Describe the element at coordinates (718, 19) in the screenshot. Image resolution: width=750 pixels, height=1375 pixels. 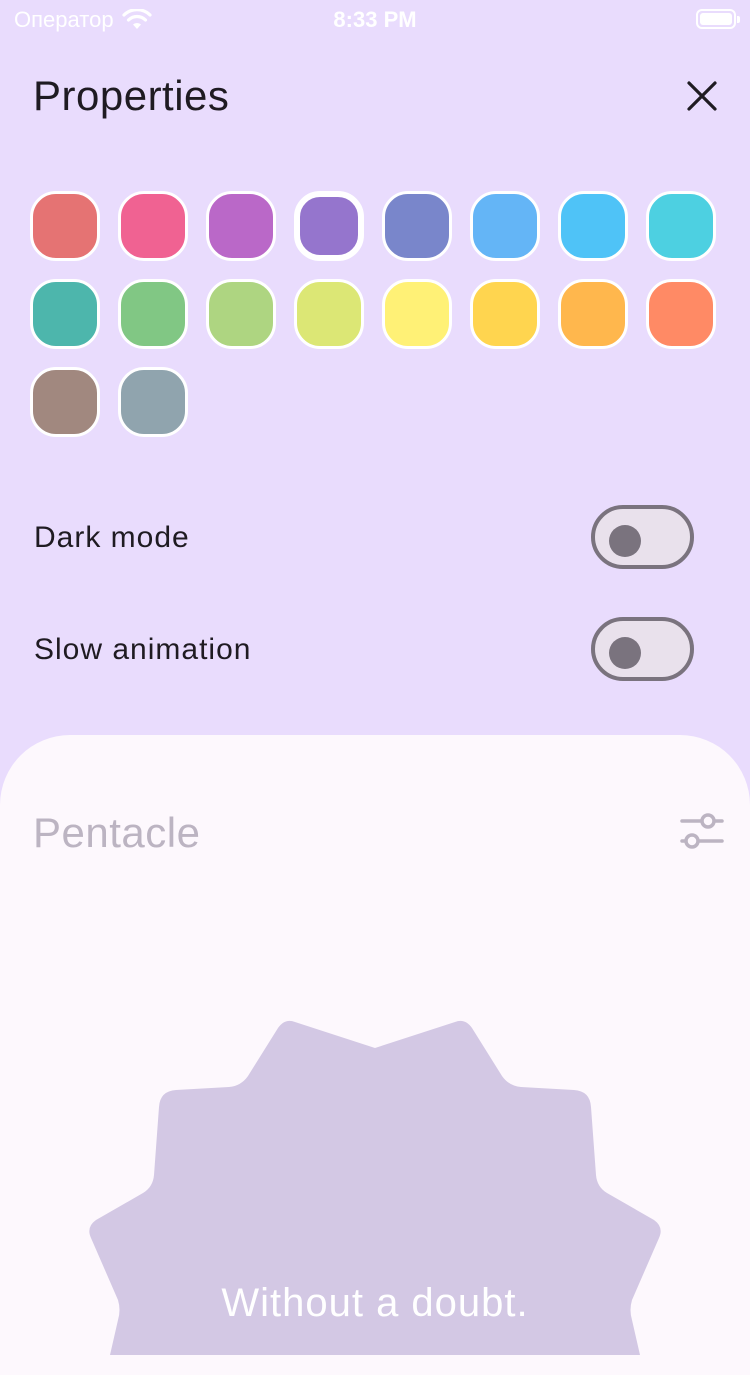
I see `battery-icon` at that location.